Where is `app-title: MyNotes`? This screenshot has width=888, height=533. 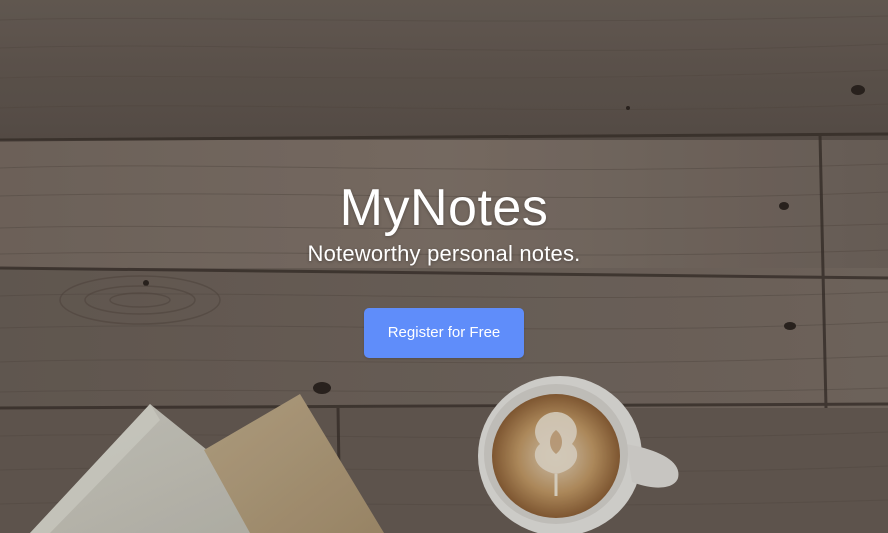 app-title: MyNotes is located at coordinates (444, 208).